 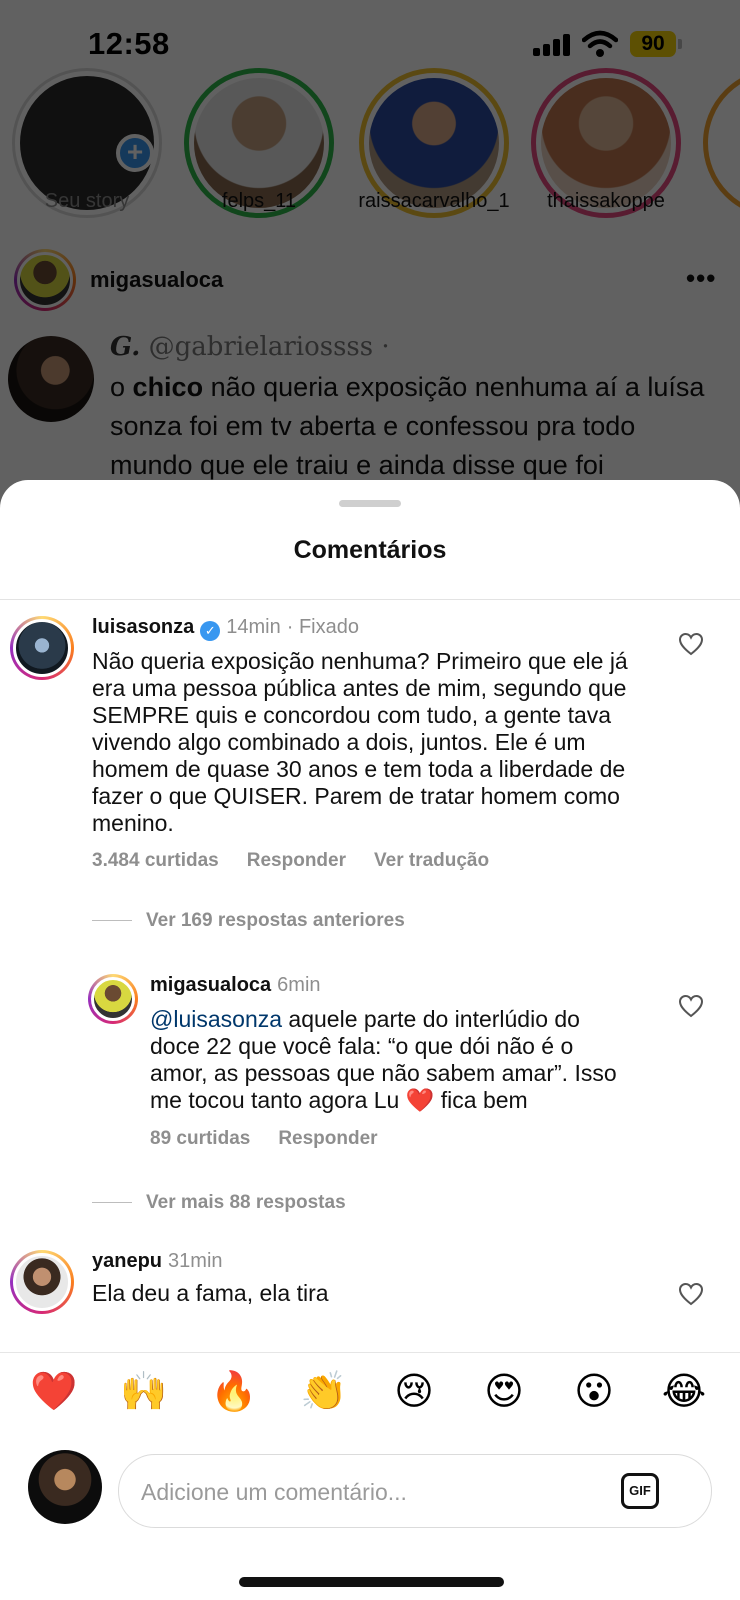 I want to click on list-fade, so click(x=370, y=1338).